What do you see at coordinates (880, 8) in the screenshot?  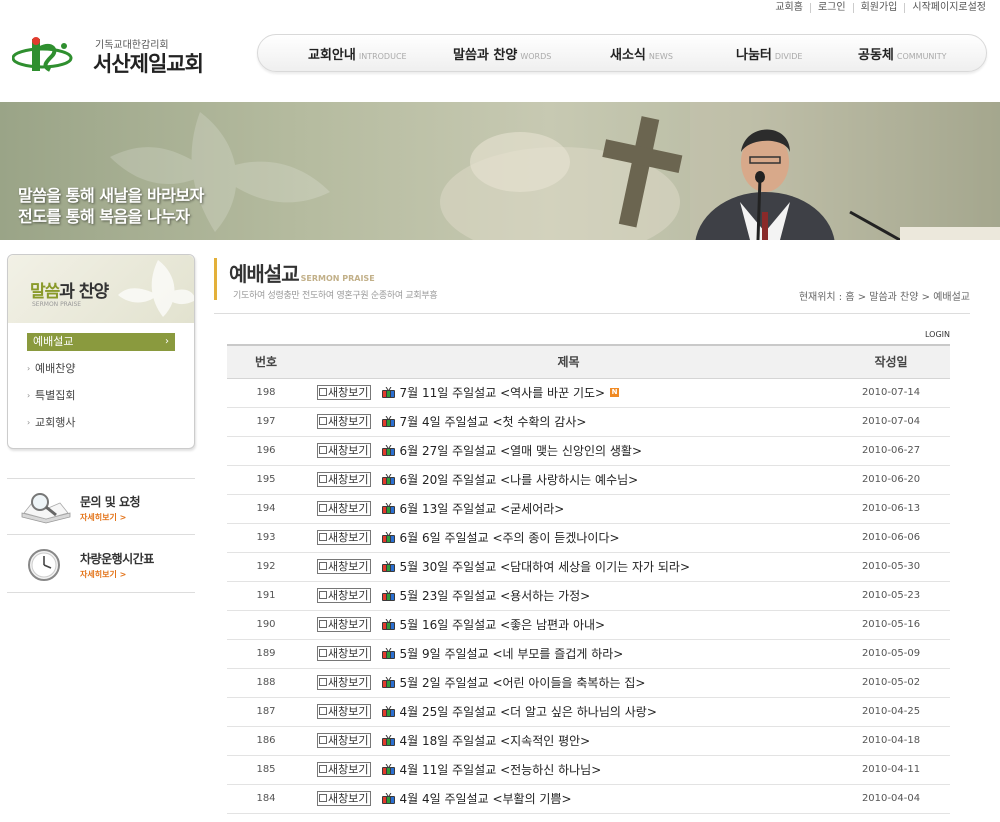 I see `util-link-join: 회원가입` at bounding box center [880, 8].